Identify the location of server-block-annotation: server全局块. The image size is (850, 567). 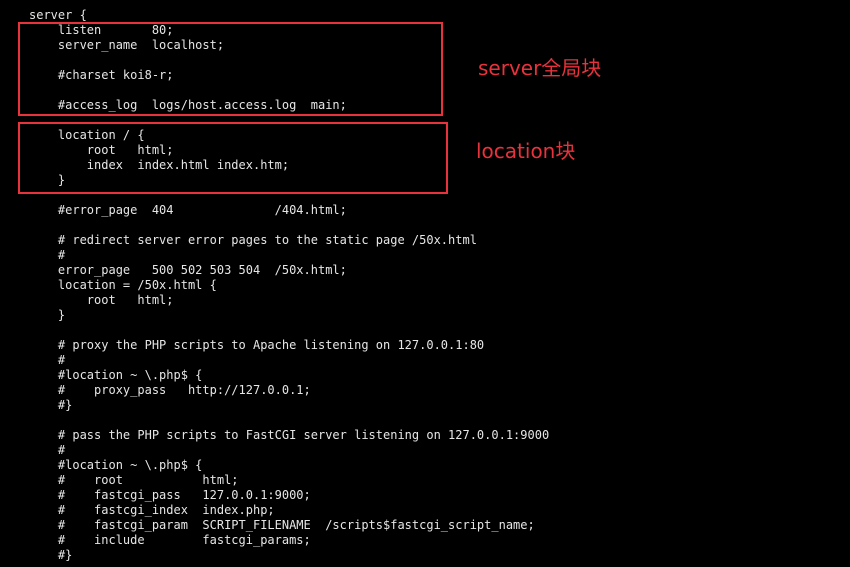
(540, 68).